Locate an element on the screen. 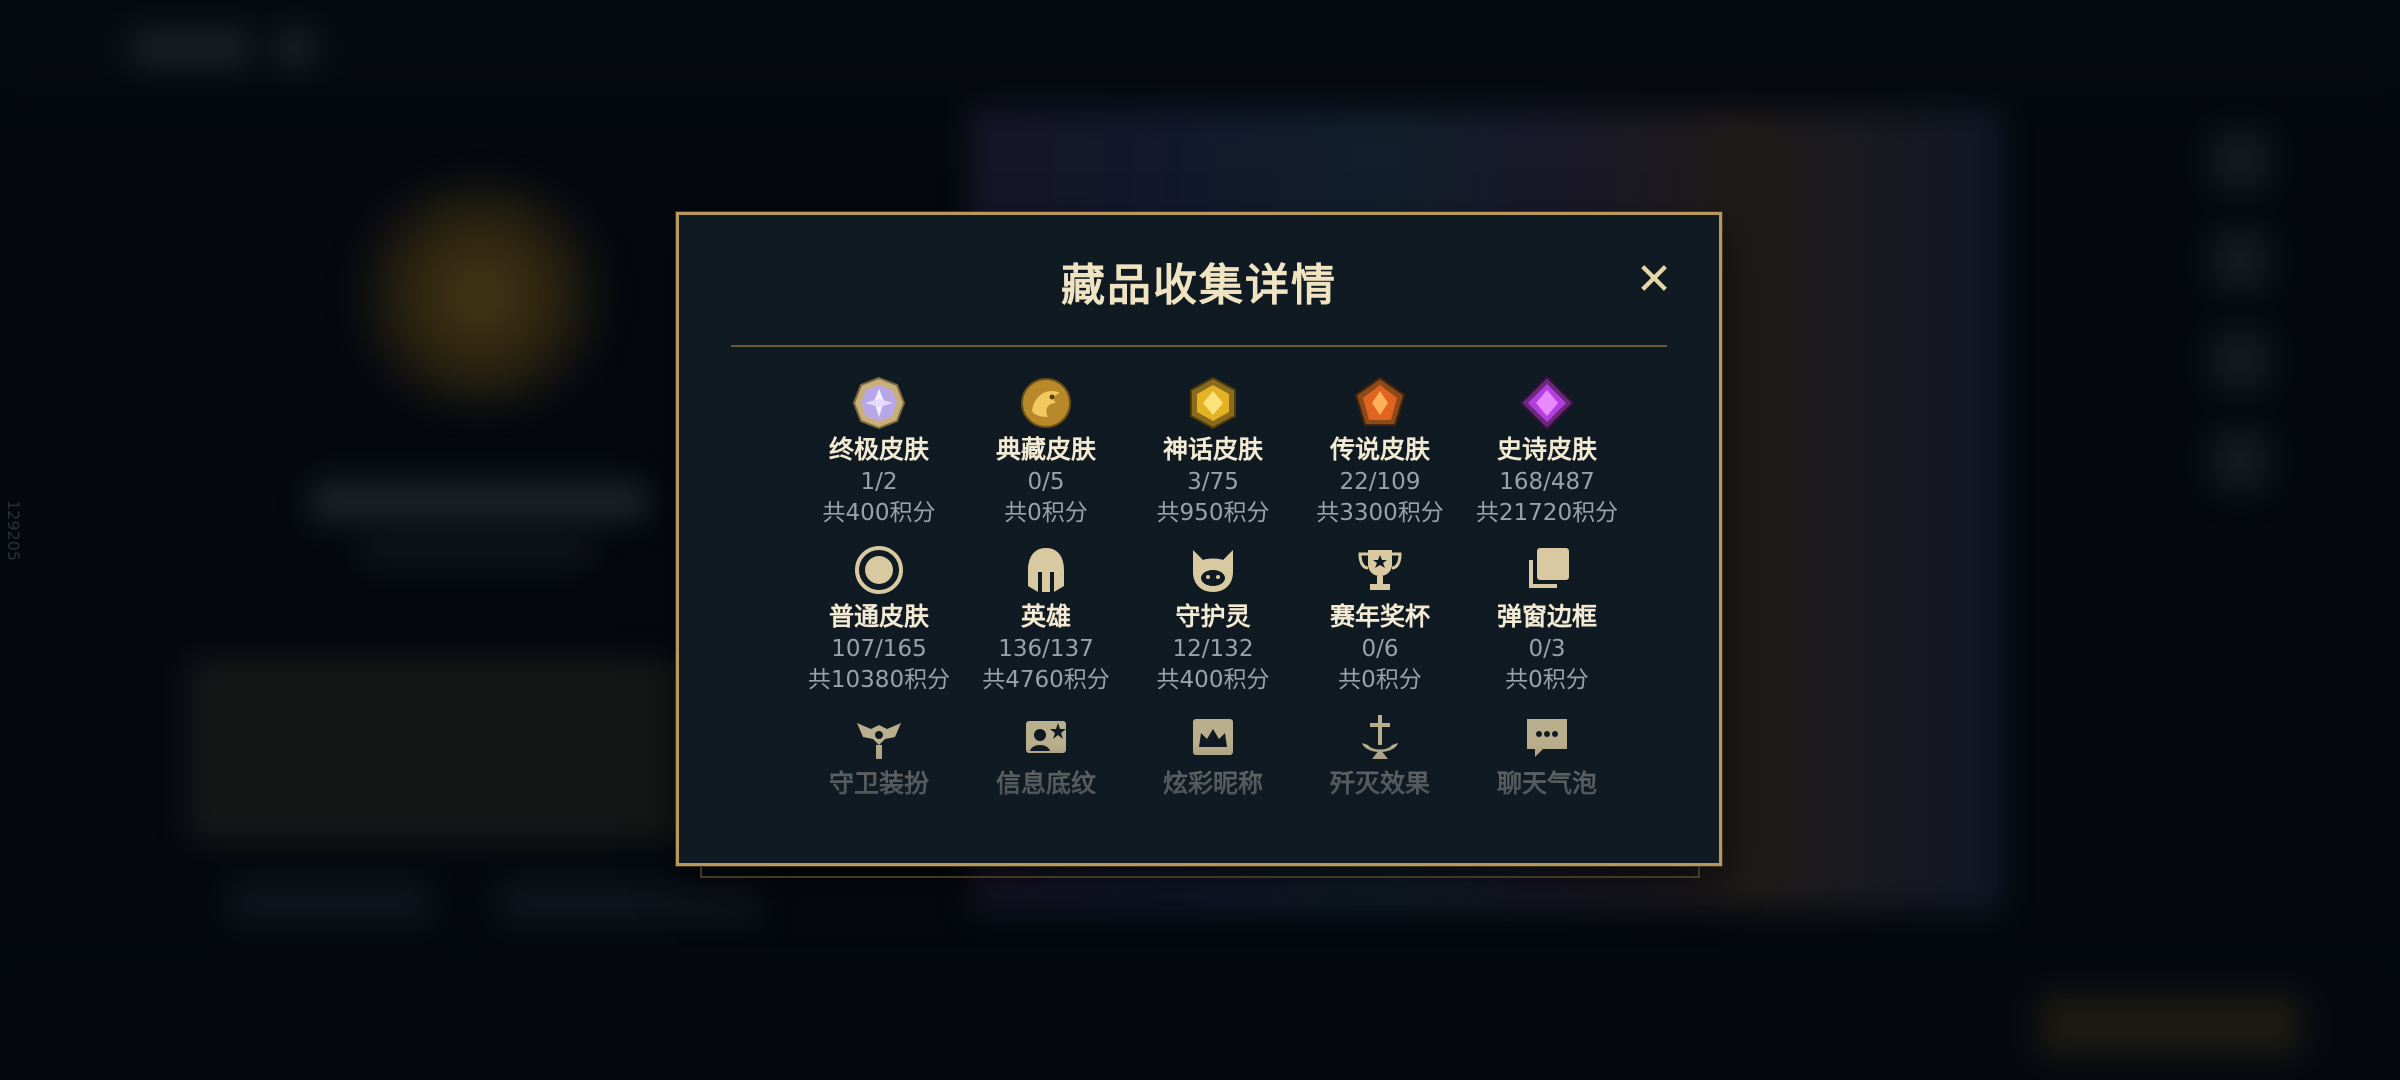 This screenshot has height=1080, width=2400. item-name: 典藏皮肤 is located at coordinates (1045, 449).